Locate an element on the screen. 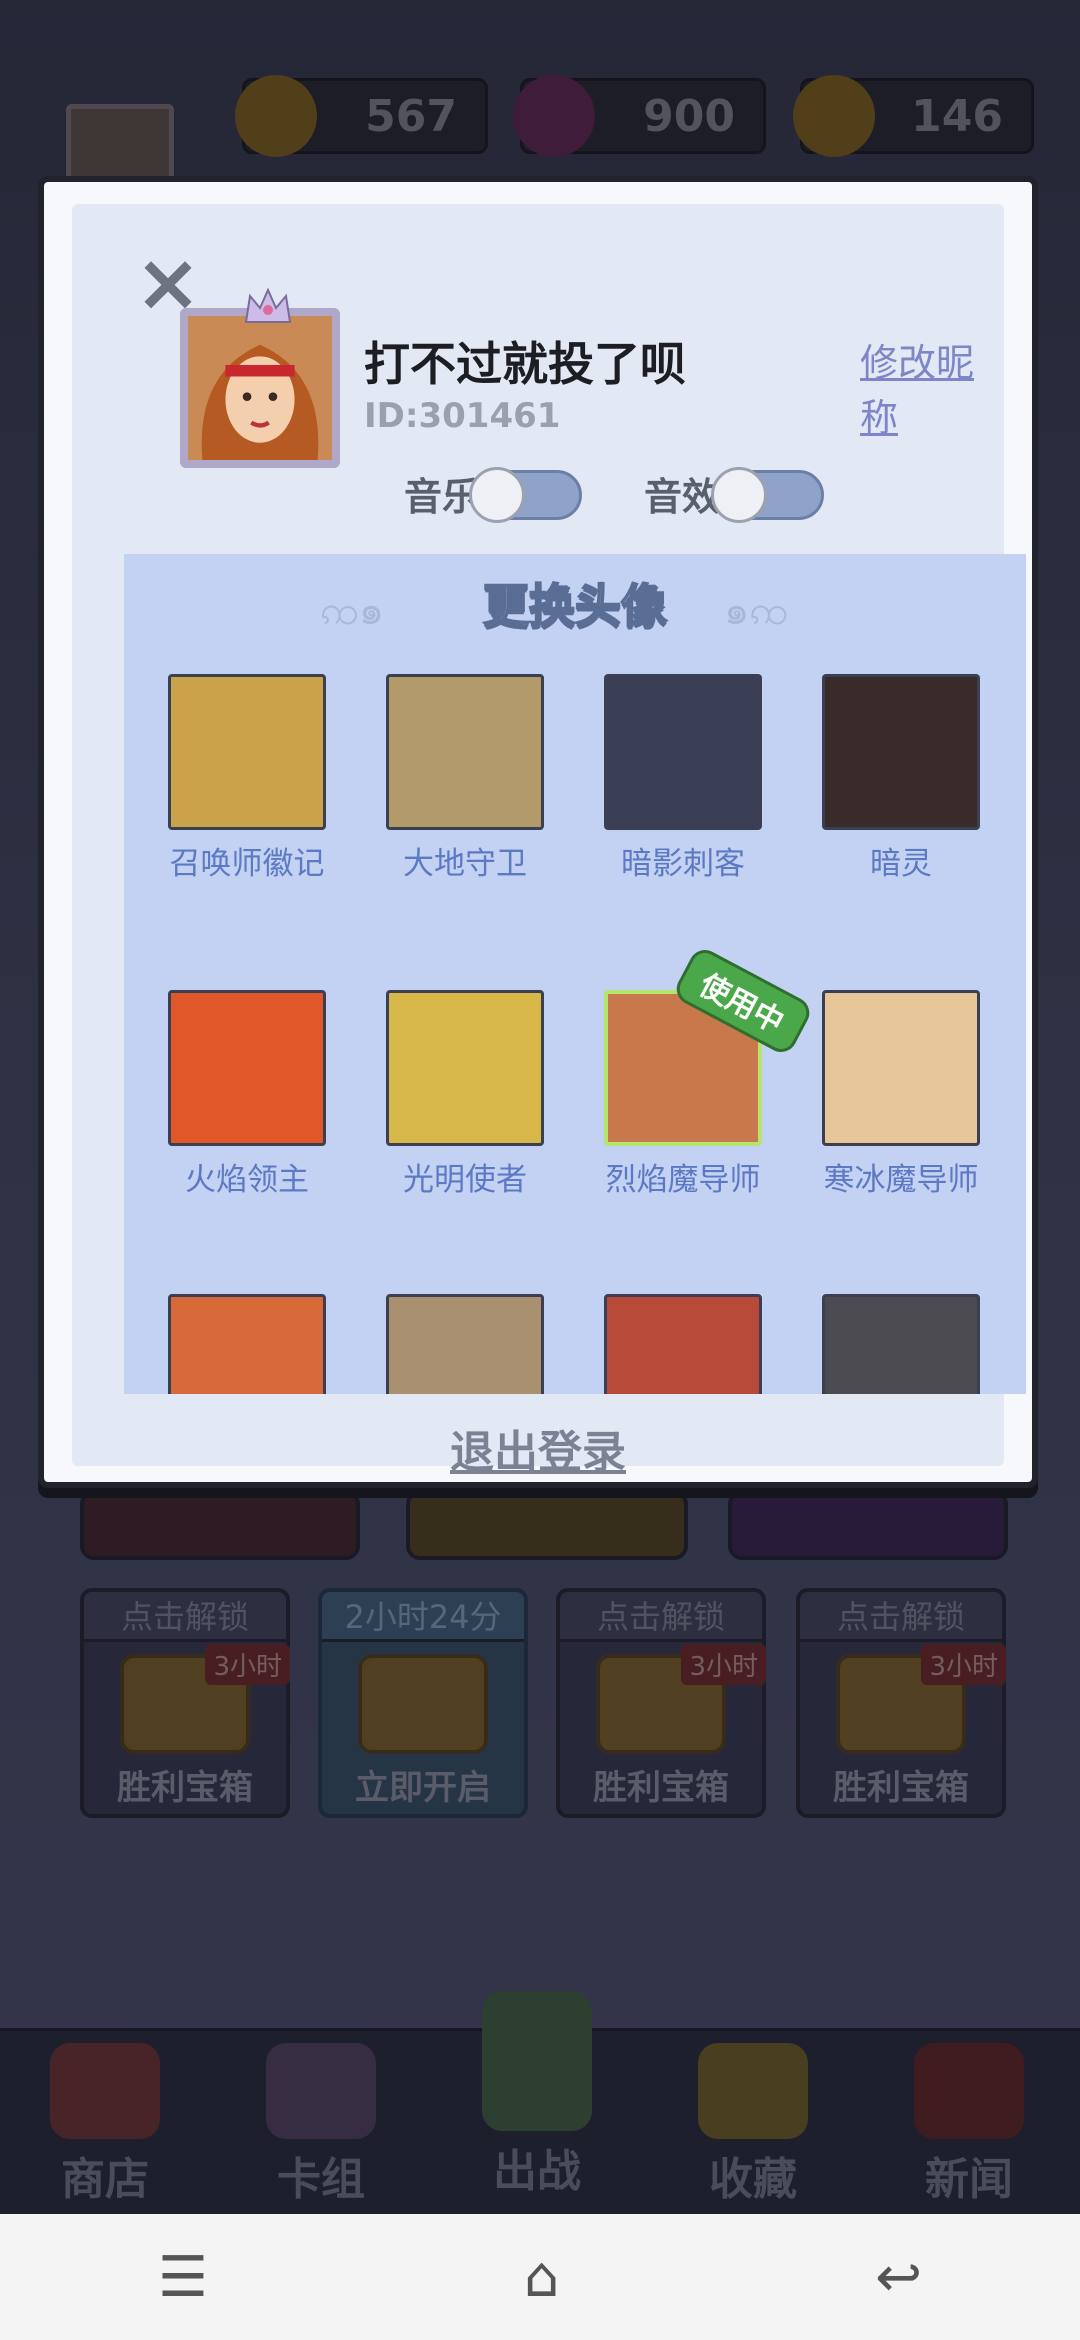 The height and width of the screenshot is (2340, 1080). avatar-name: 烈焰魔导师 is located at coordinates (683, 1180).